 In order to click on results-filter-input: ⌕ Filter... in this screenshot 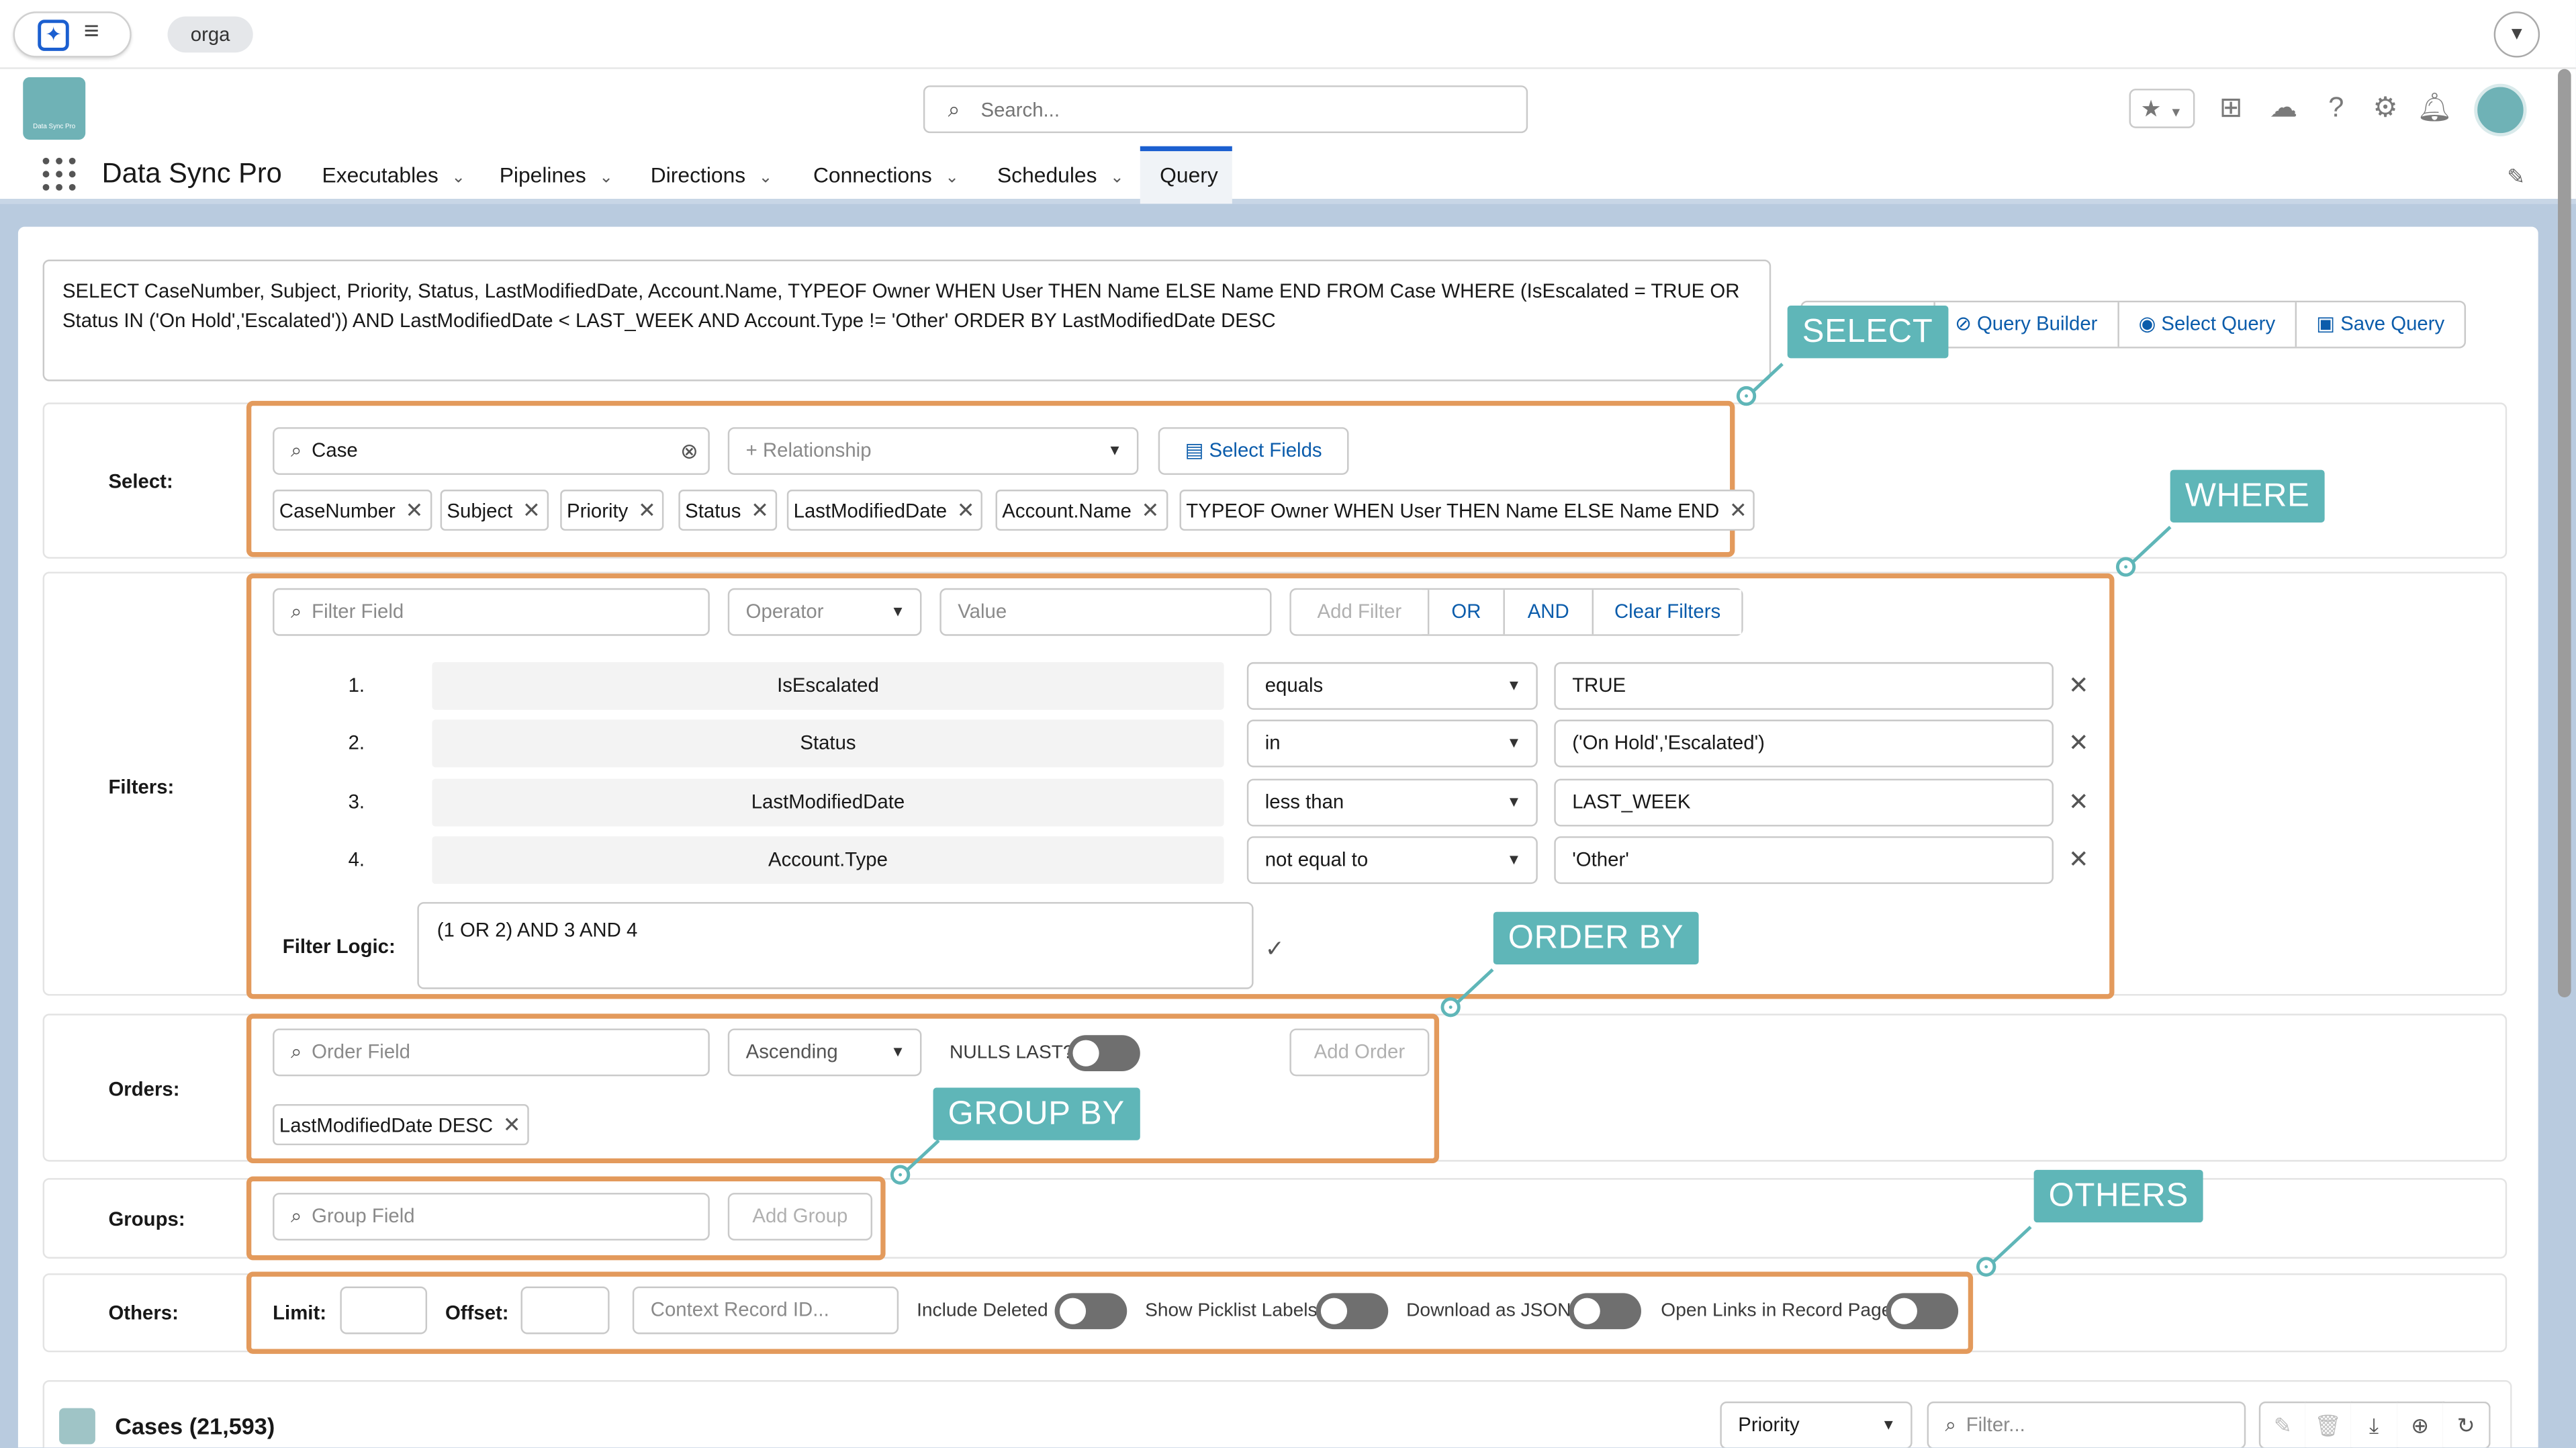, I will do `click(2086, 1424)`.